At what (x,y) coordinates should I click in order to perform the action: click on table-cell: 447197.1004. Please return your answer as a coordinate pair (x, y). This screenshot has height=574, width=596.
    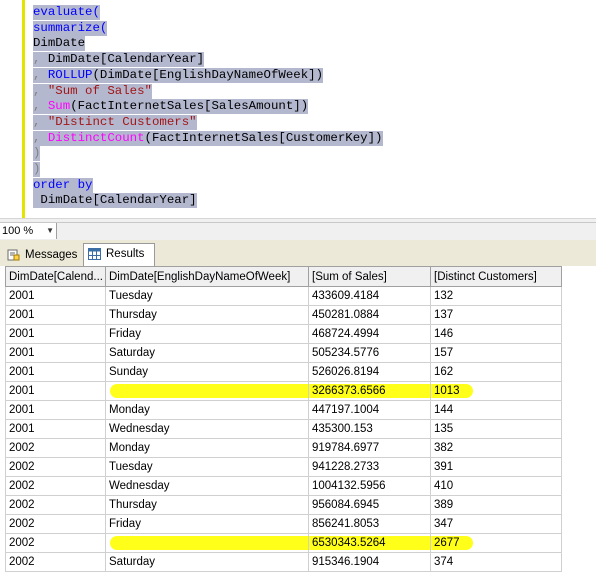
    Looking at the image, I should click on (369, 410).